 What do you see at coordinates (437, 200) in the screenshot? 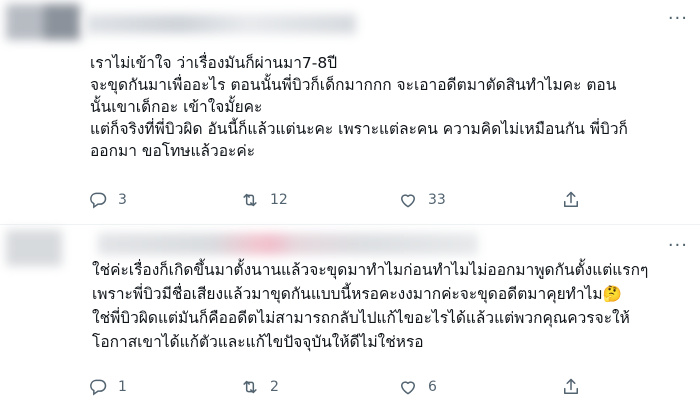
I see `like-count: 33` at bounding box center [437, 200].